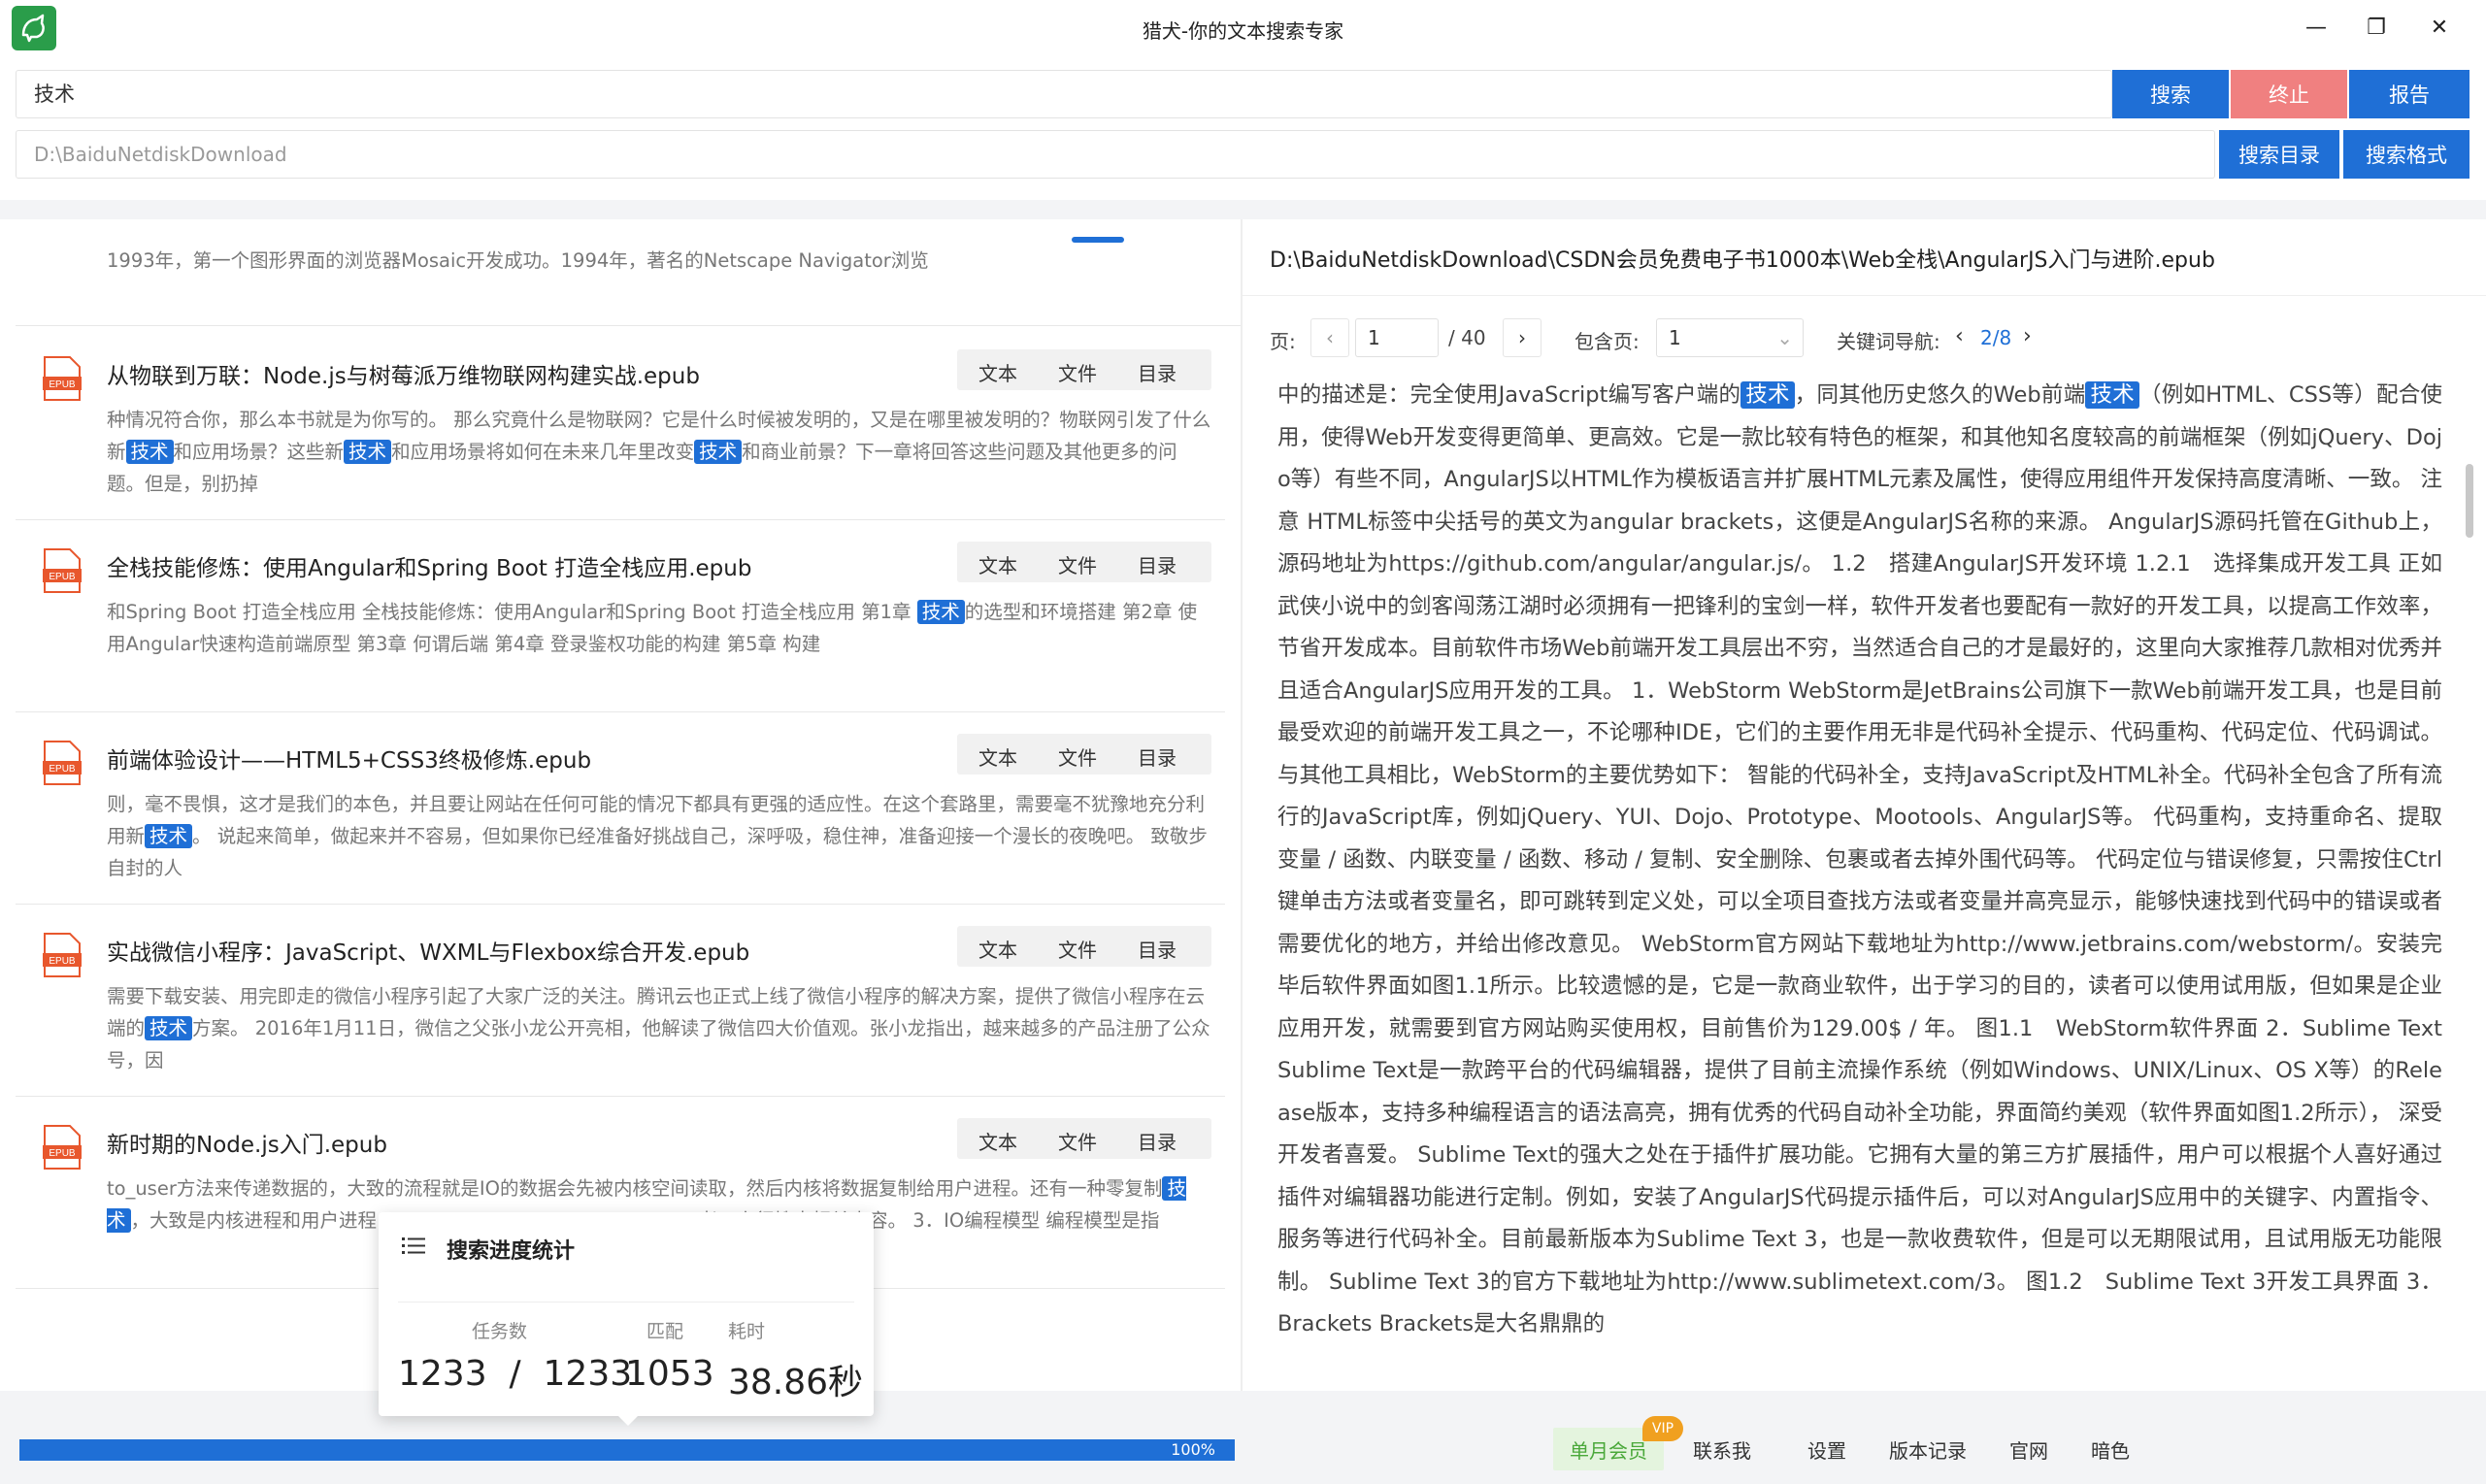 This screenshot has width=2486, height=1484. What do you see at coordinates (2376, 27) in the screenshot?
I see `maximize-button: ❐` at bounding box center [2376, 27].